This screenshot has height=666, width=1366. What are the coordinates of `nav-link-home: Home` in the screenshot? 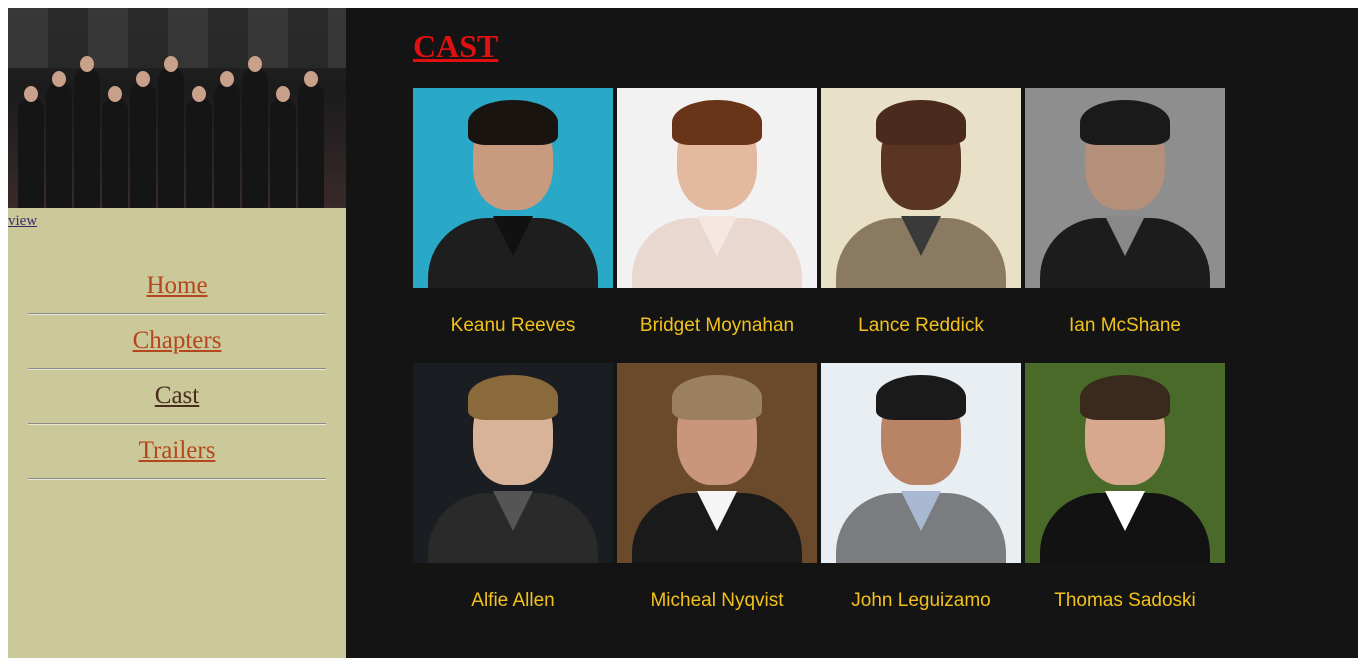 It's located at (176, 285).